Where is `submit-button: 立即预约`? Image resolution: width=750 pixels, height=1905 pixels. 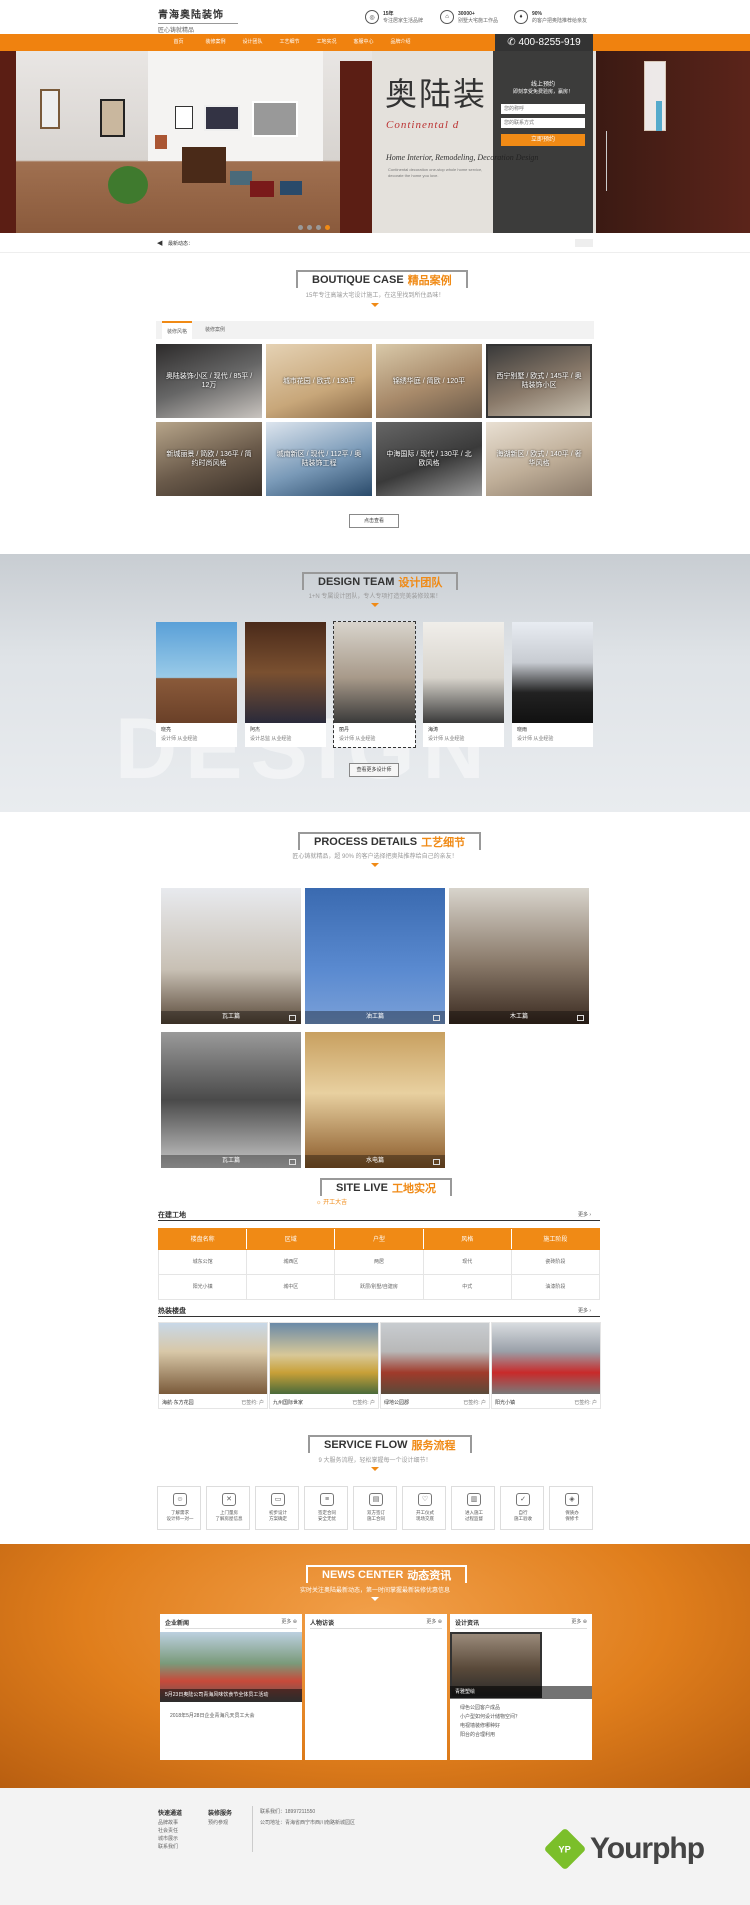
submit-button: 立即预约 is located at coordinates (543, 140).